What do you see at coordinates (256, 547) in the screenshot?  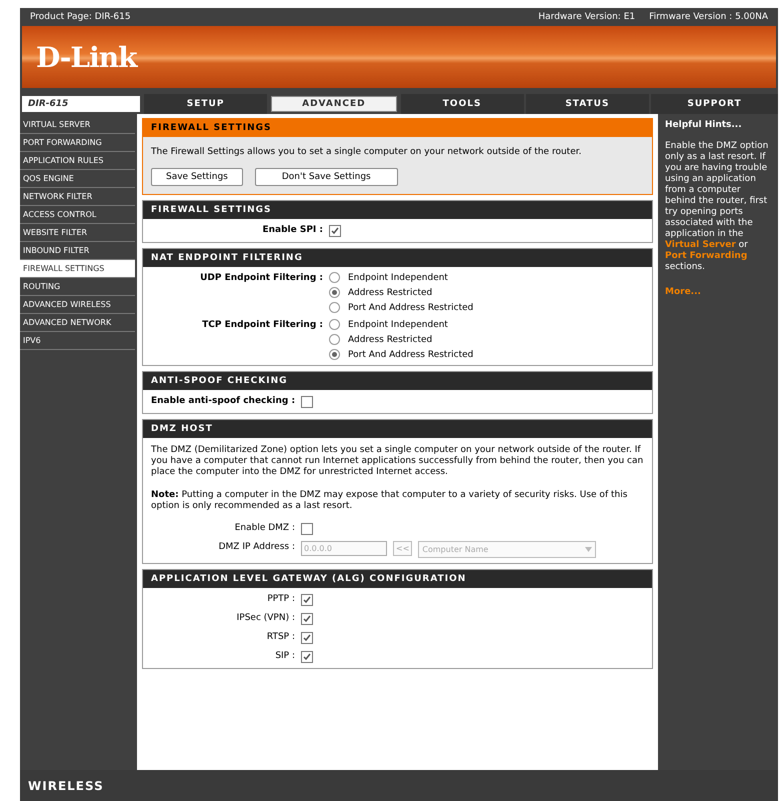 I see `field-label: DMZ IP Address :` at bounding box center [256, 547].